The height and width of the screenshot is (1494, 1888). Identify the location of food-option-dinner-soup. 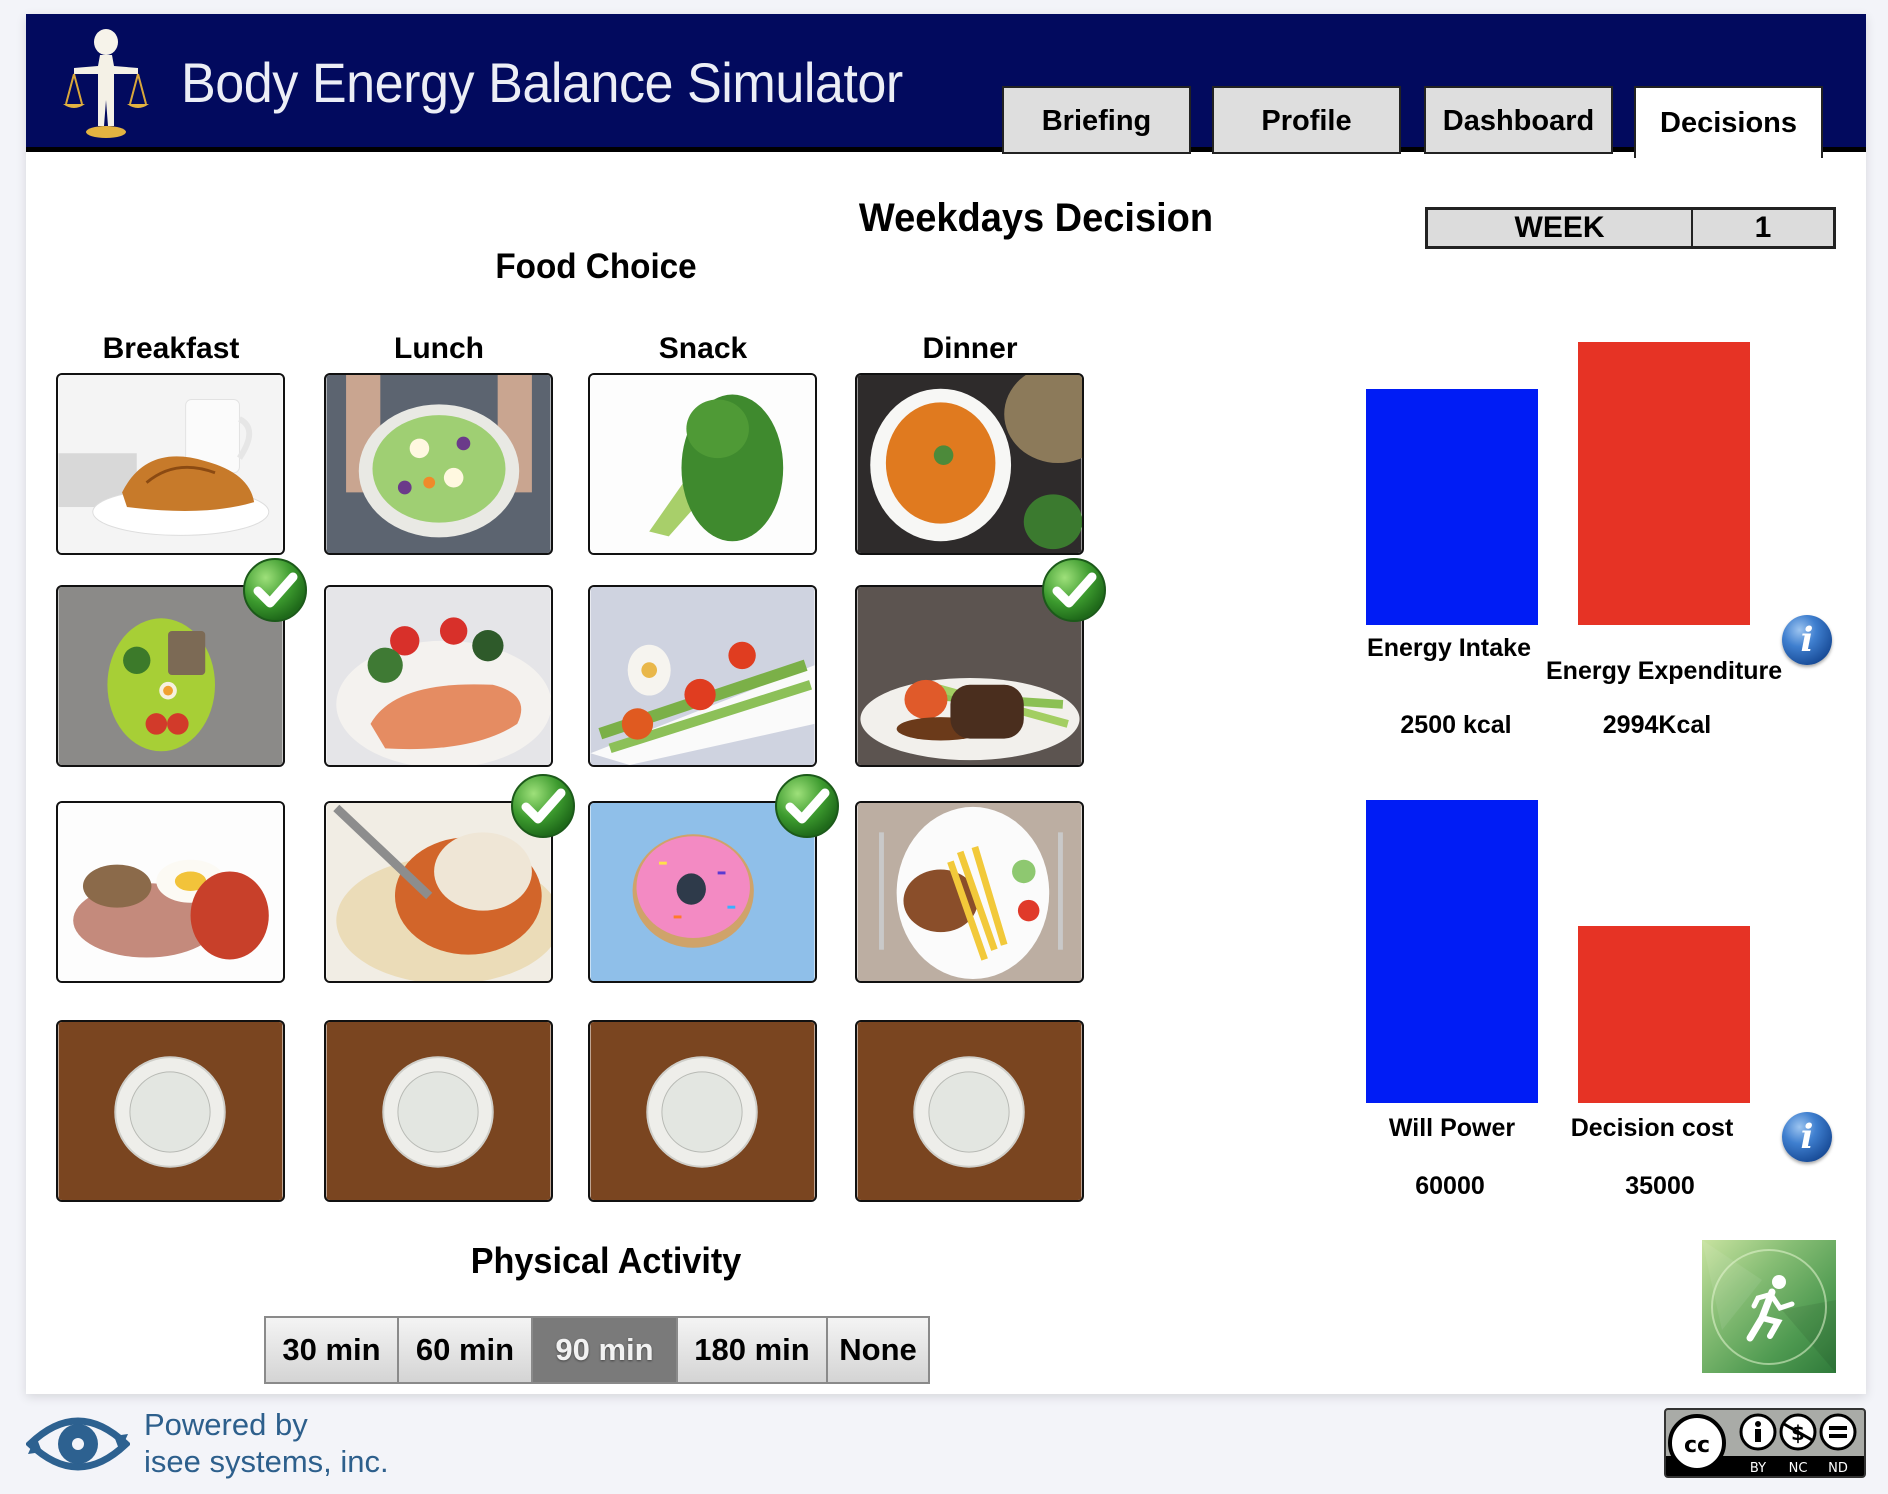
(969, 464).